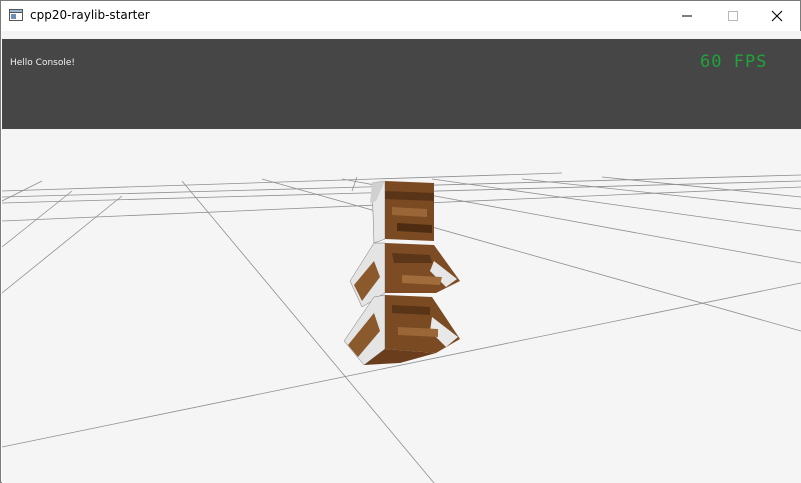  I want to click on window-app-icon, so click(16, 15).